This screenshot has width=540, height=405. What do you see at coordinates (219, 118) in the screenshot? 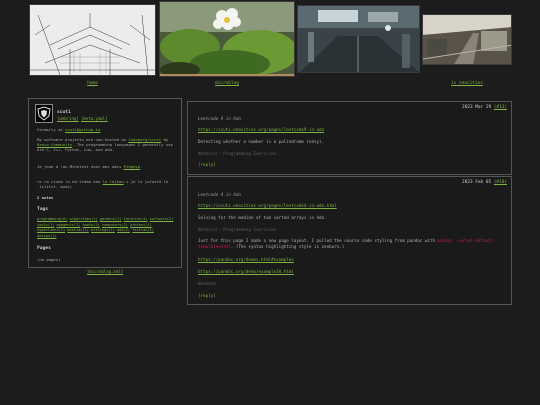
I see `post-title: Leetcode 9 in Ada` at bounding box center [219, 118].